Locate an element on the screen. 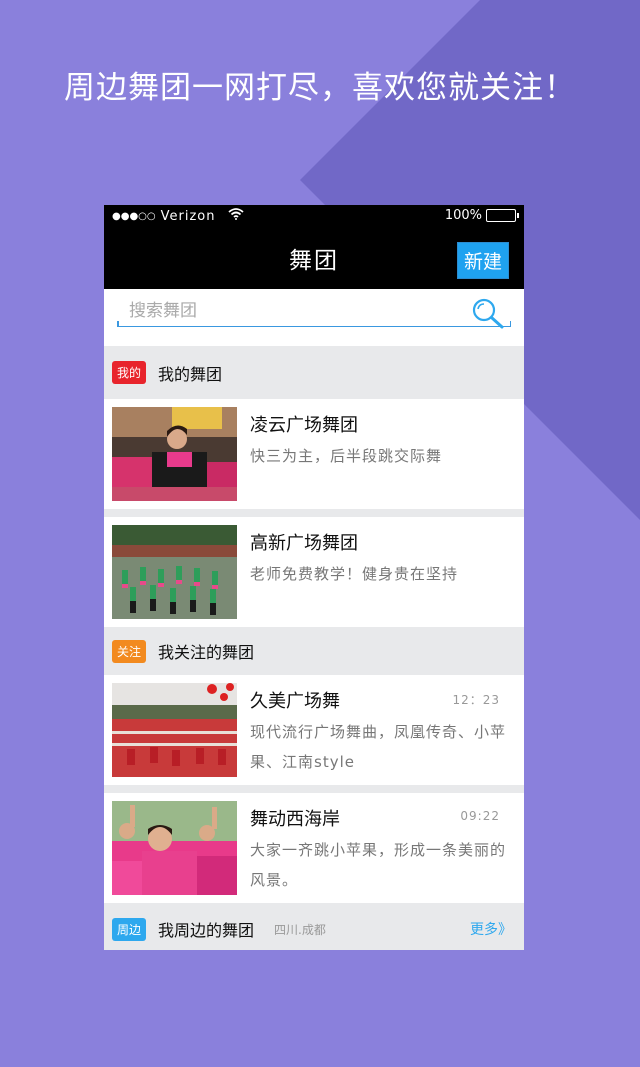 This screenshot has width=640, height=1067. section-header-mine: 我的 我的舞团 is located at coordinates (314, 372).